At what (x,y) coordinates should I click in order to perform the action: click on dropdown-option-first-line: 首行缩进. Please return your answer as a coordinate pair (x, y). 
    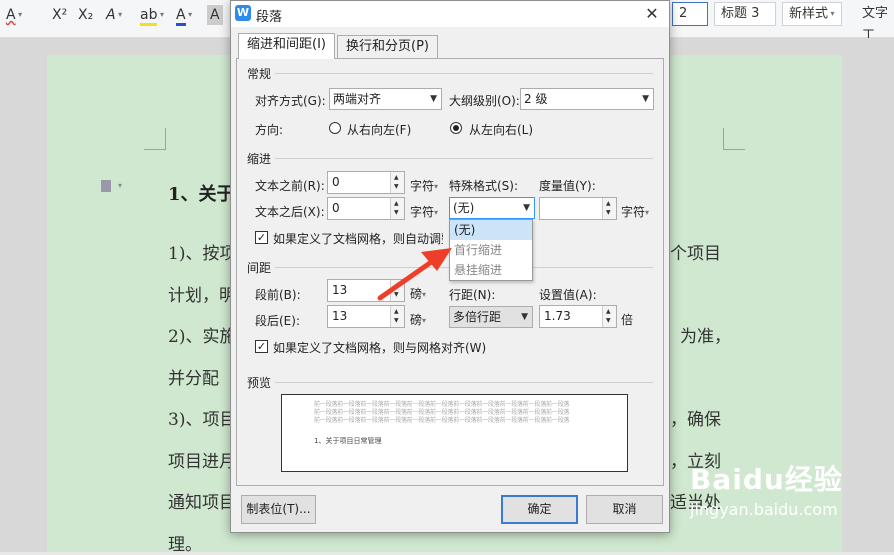
    Looking at the image, I should click on (491, 250).